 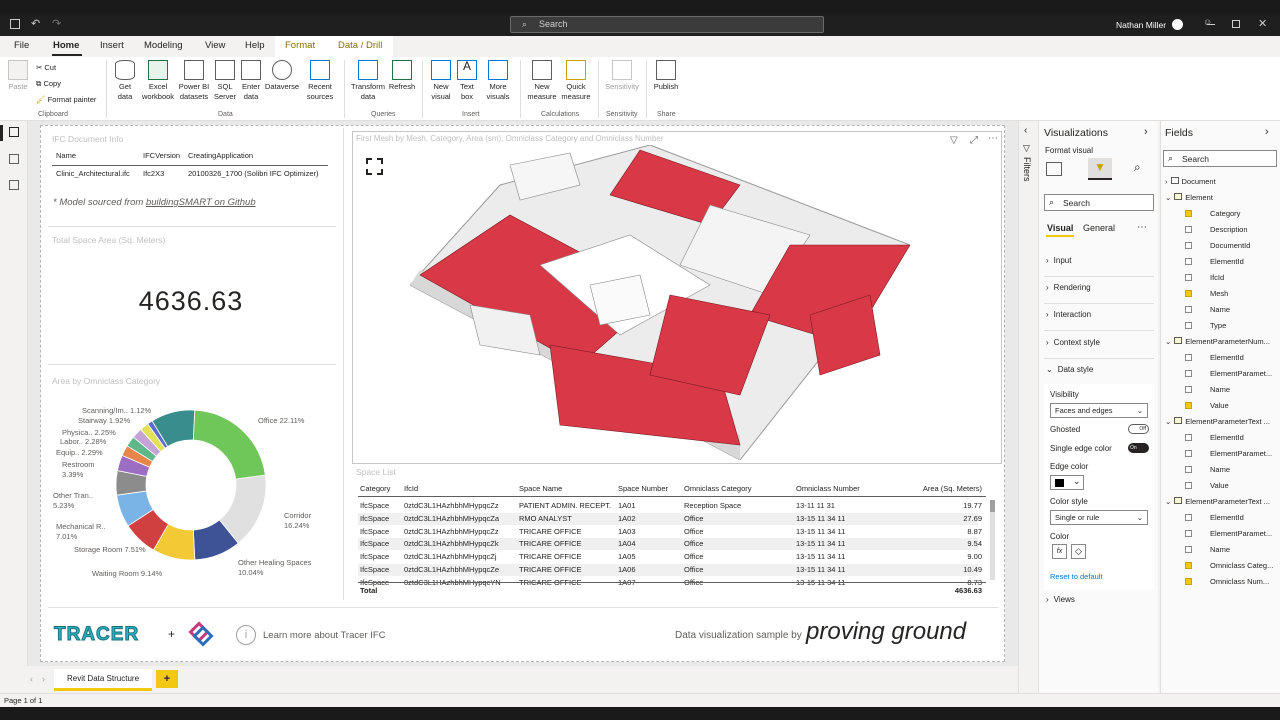 What do you see at coordinates (974, 140) in the screenshot?
I see `focus-mode-icon: ⤢` at bounding box center [974, 140].